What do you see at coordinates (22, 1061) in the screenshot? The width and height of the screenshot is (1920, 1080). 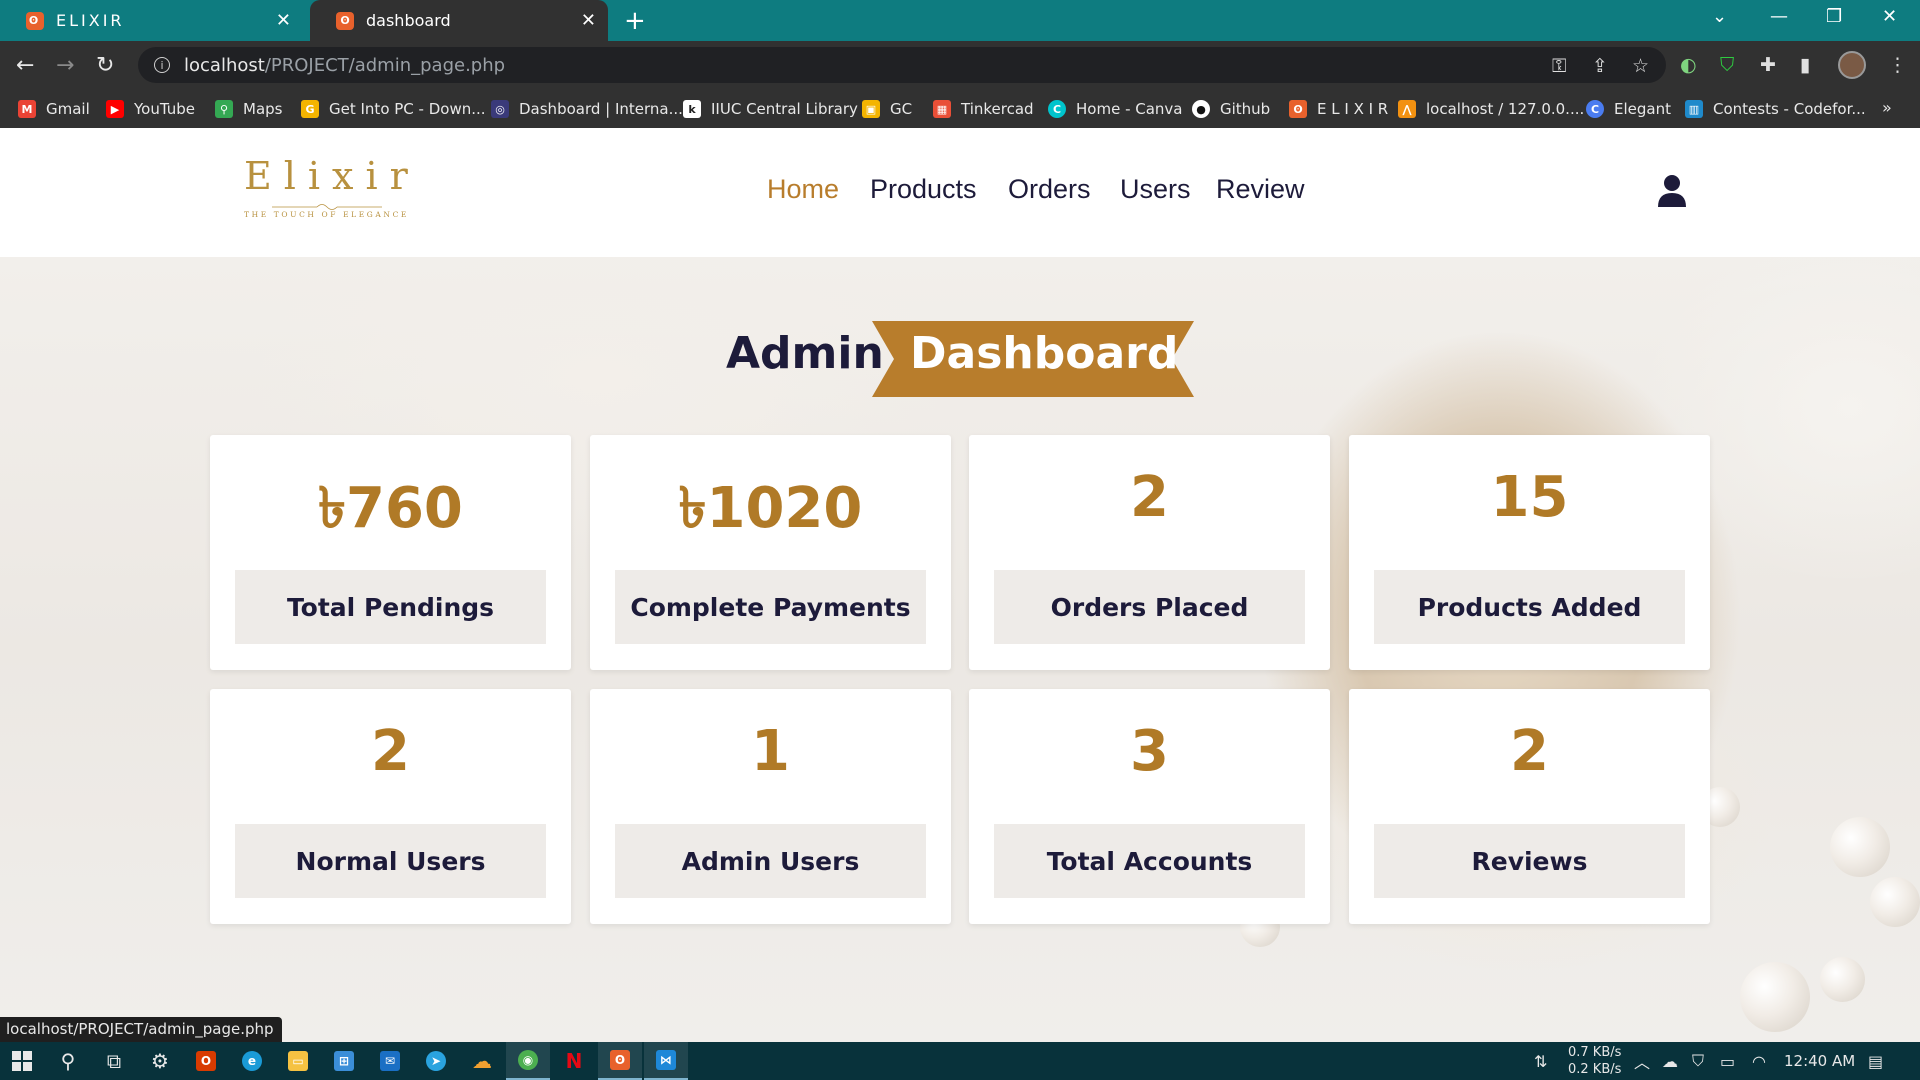 I see `windows-start-icon` at bounding box center [22, 1061].